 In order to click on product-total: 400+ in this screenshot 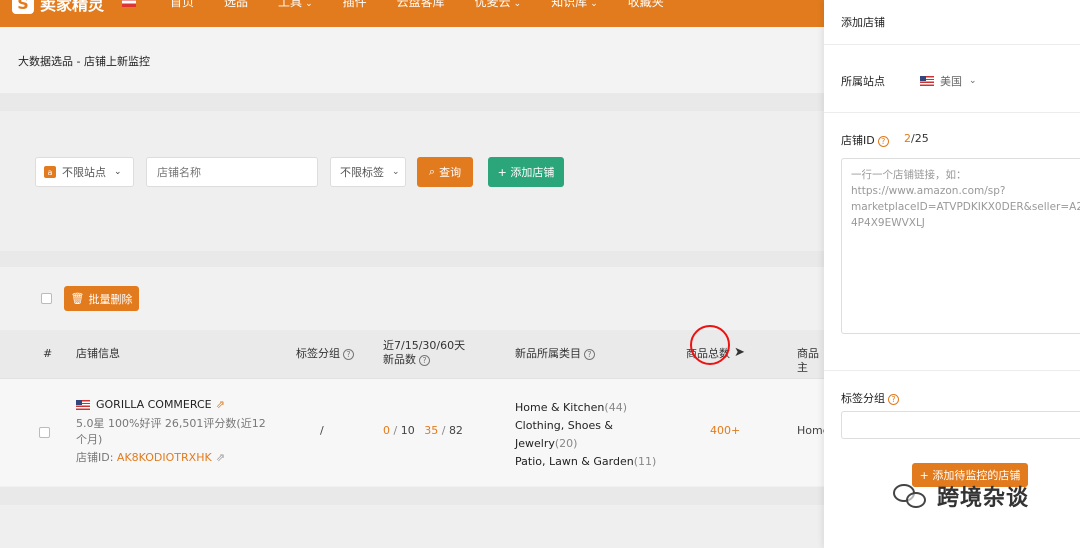, I will do `click(725, 431)`.